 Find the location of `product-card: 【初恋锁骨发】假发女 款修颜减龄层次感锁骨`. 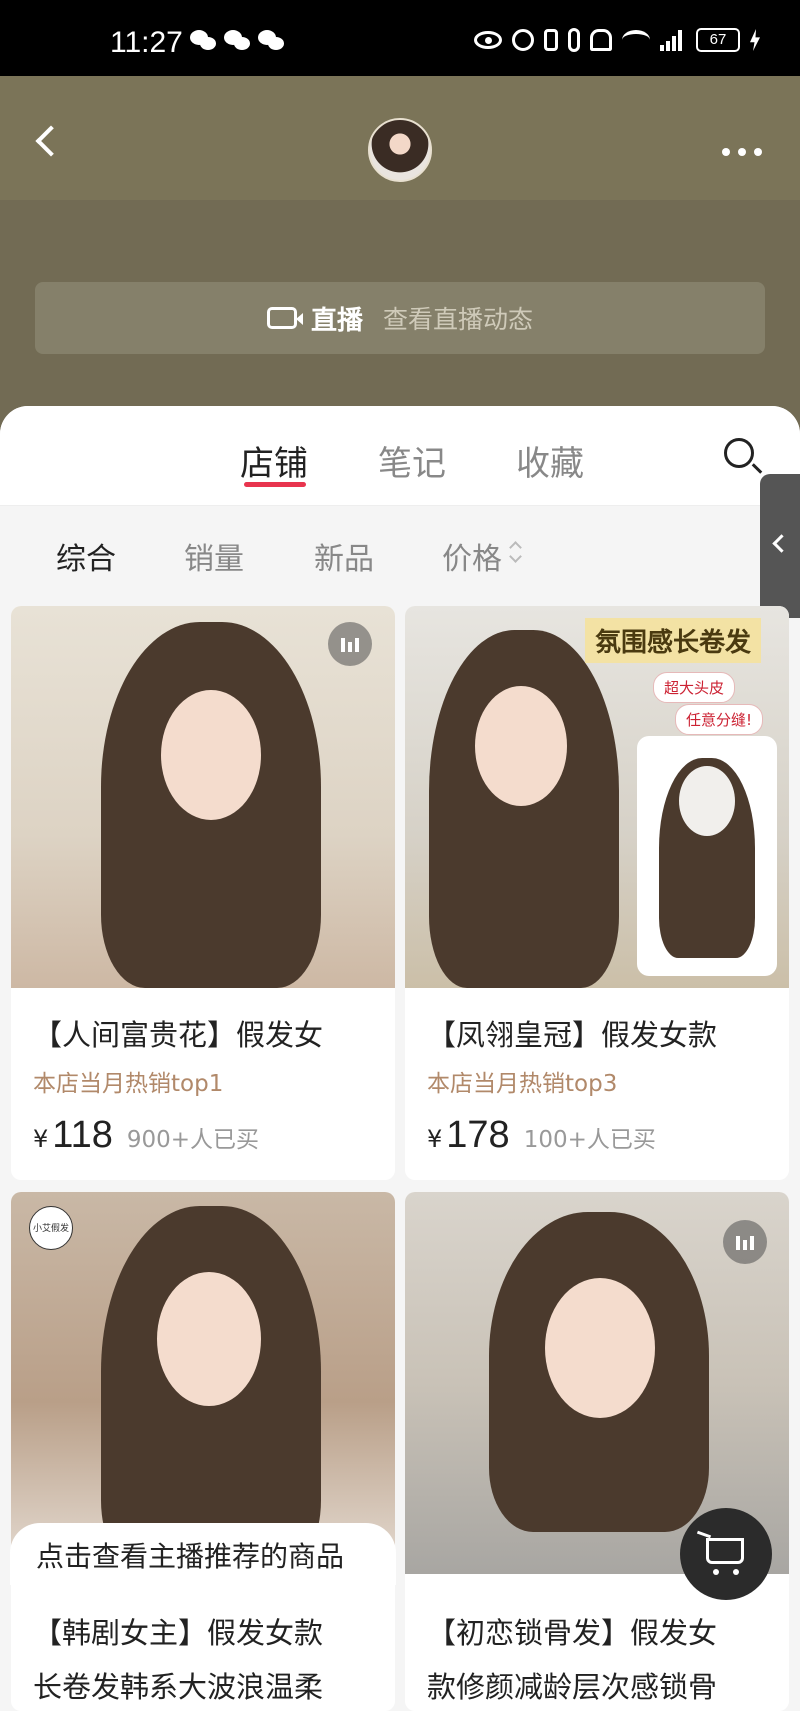

product-card: 【初恋锁骨发】假发女 款修颜减龄层次感锁骨 is located at coordinates (597, 1451).